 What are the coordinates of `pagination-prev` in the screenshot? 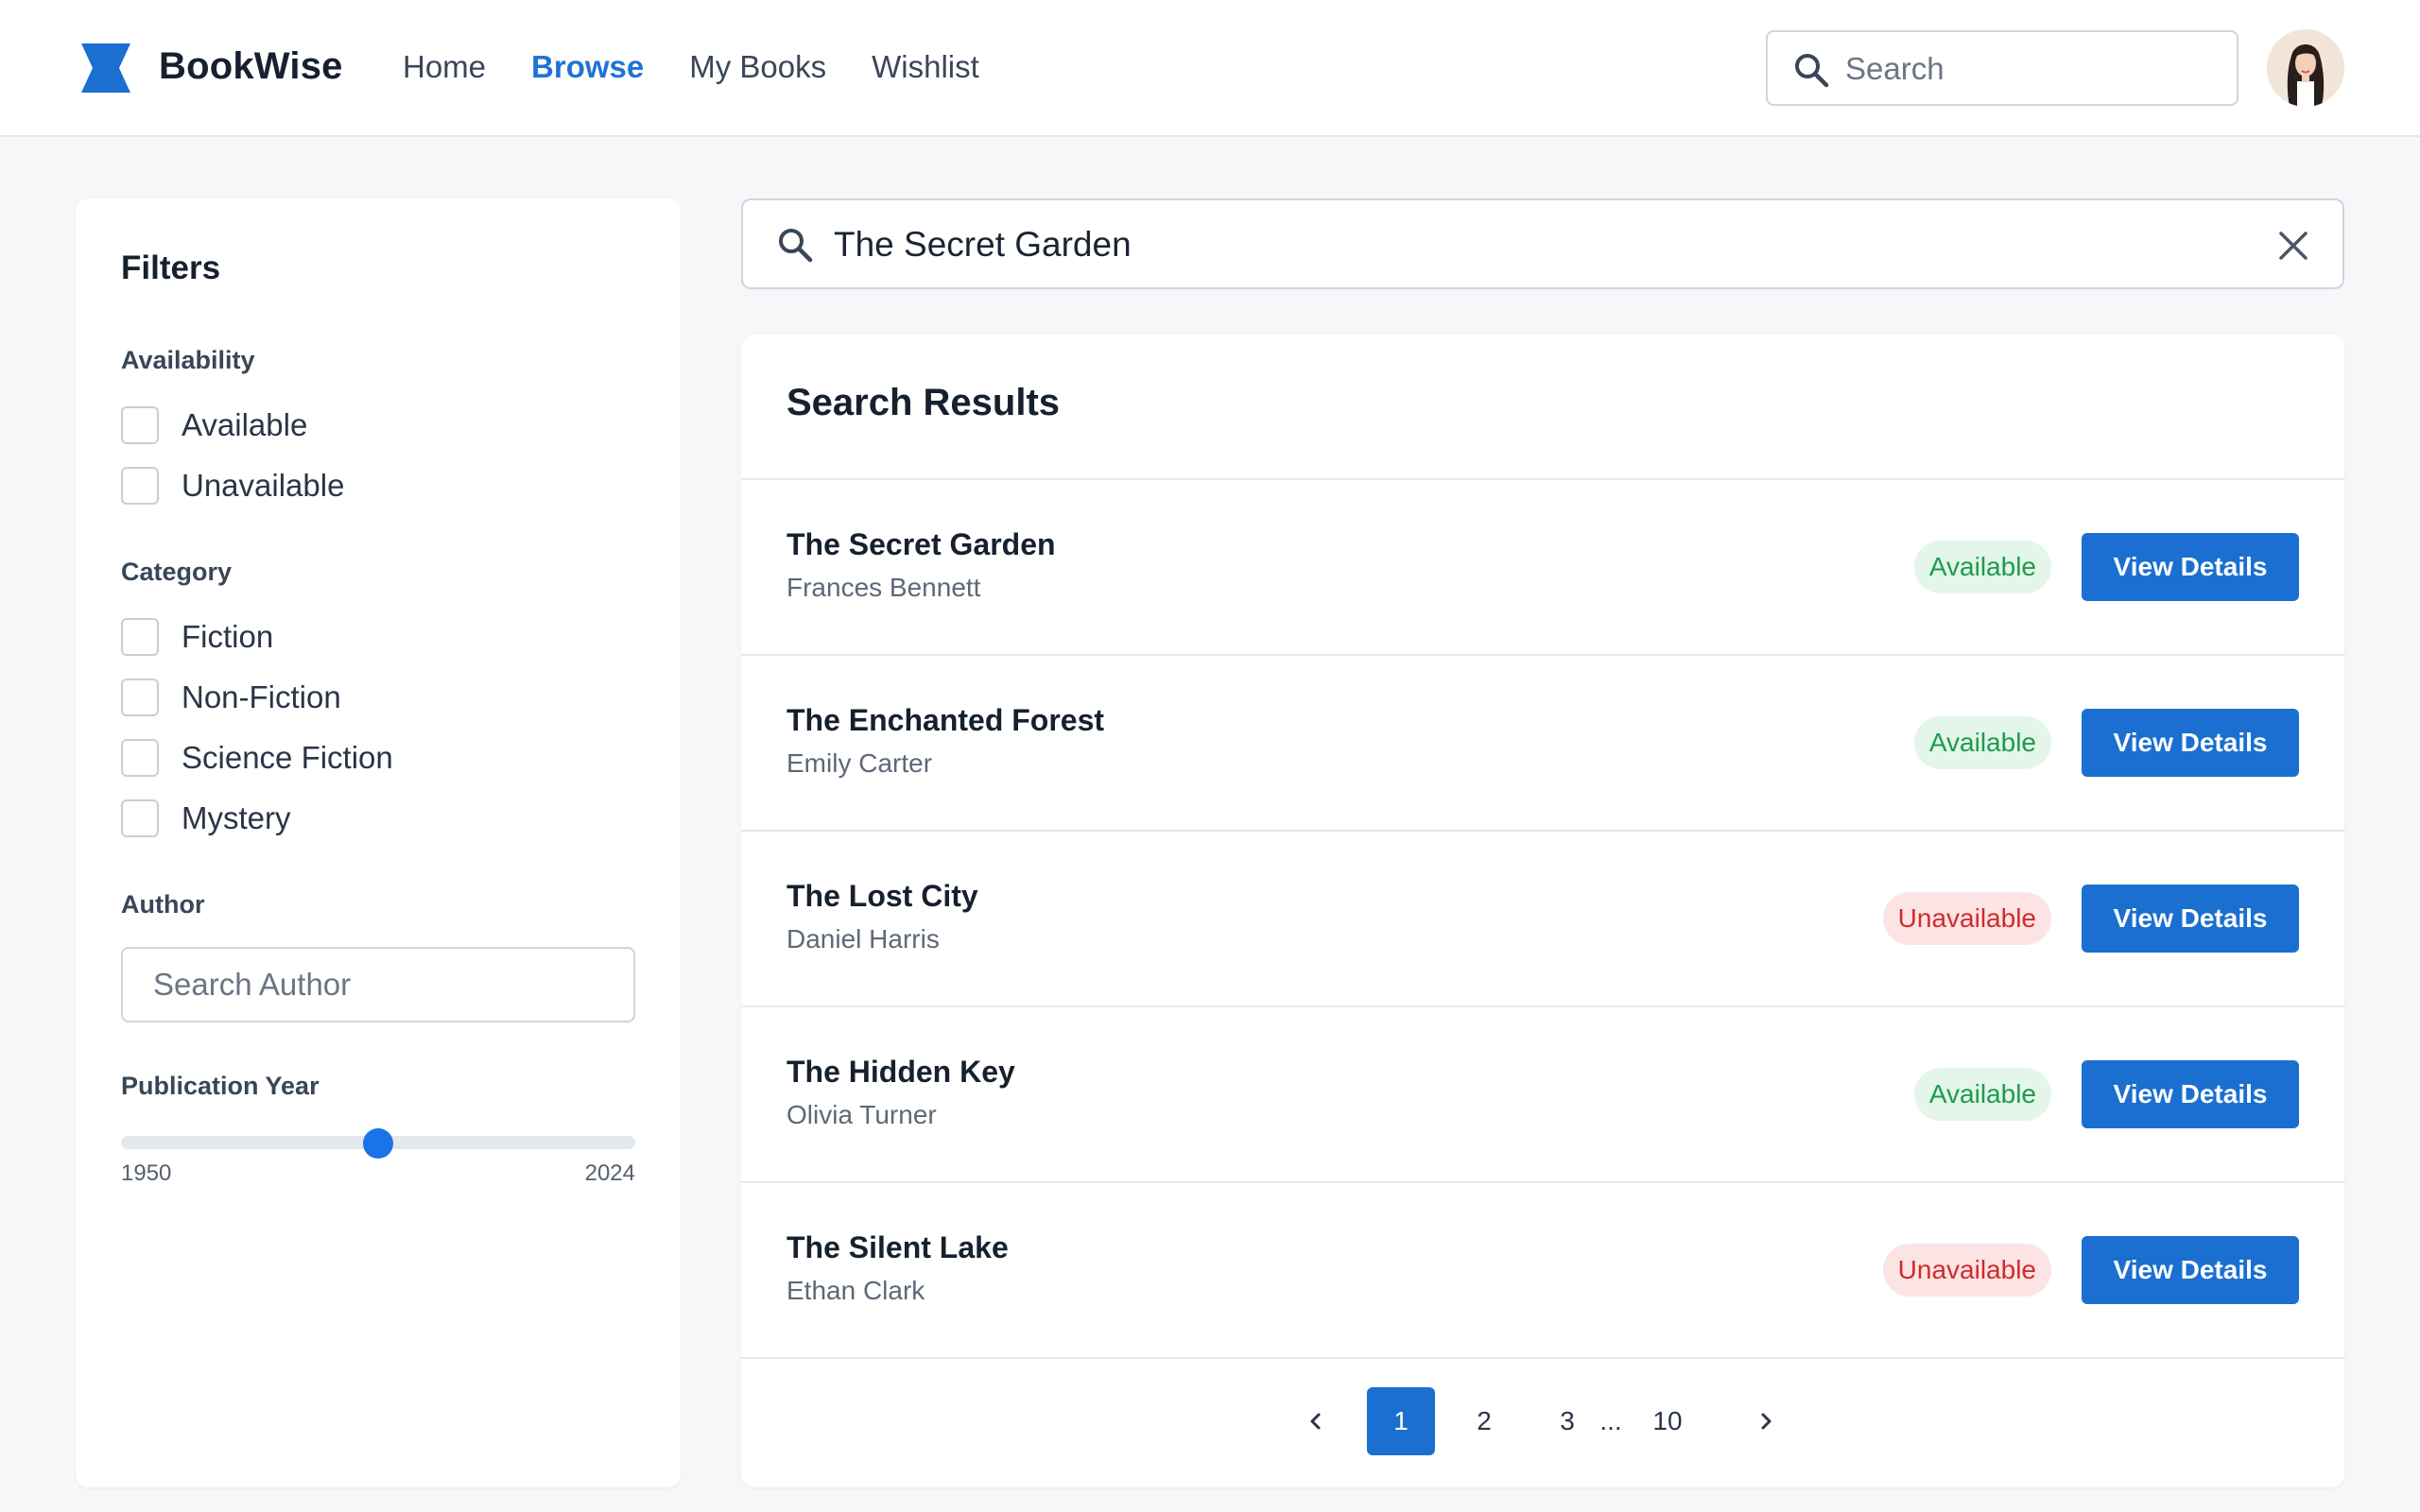 It's located at (1316, 1421).